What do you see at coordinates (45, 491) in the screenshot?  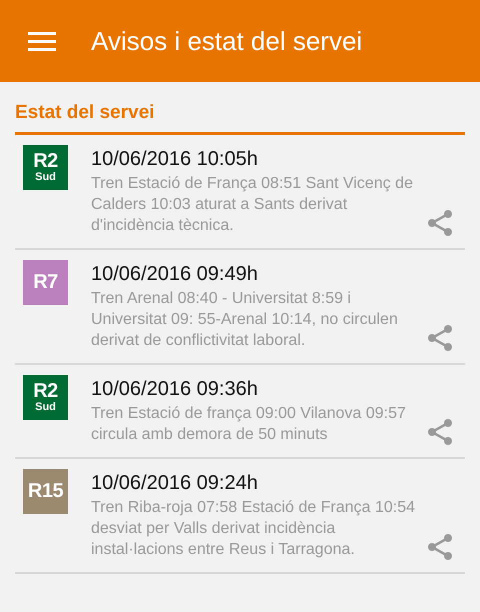 I see `line-badge: R15` at bounding box center [45, 491].